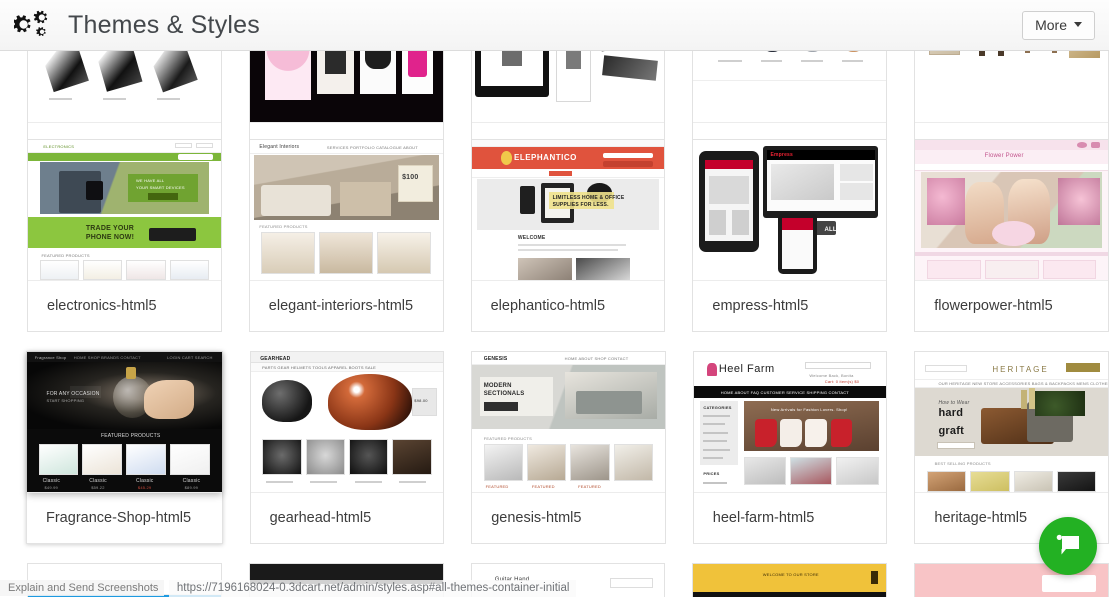 The width and height of the screenshot is (1109, 597). What do you see at coordinates (536, 518) in the screenshot?
I see `theme-card-label: genesis-html5` at bounding box center [536, 518].